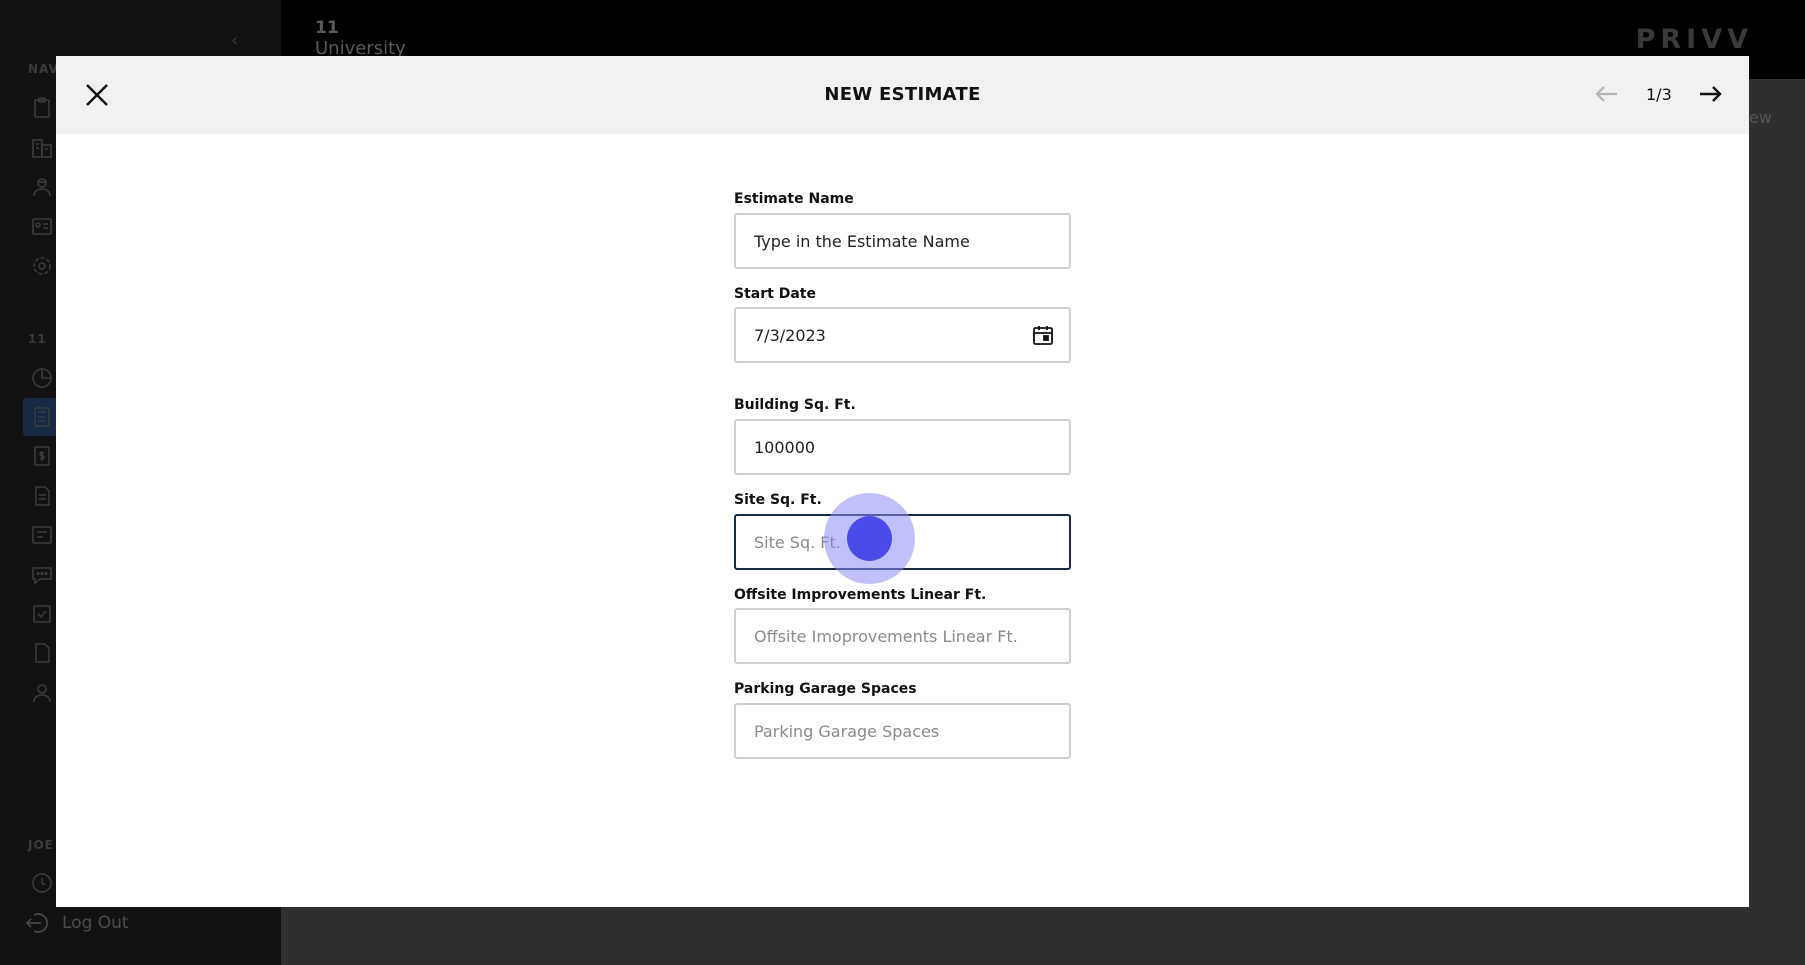  What do you see at coordinates (1607, 94) in the screenshot?
I see `arrow-left-icon` at bounding box center [1607, 94].